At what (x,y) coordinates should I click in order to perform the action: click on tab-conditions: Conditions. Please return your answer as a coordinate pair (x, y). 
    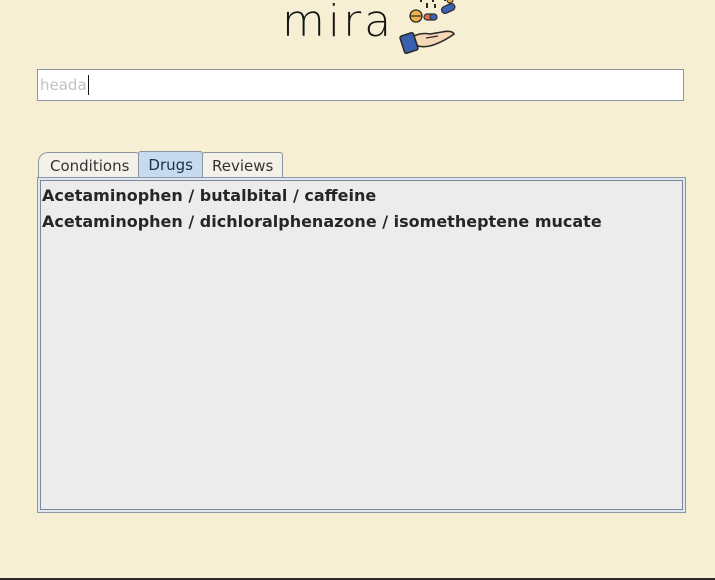
    Looking at the image, I should click on (89, 165).